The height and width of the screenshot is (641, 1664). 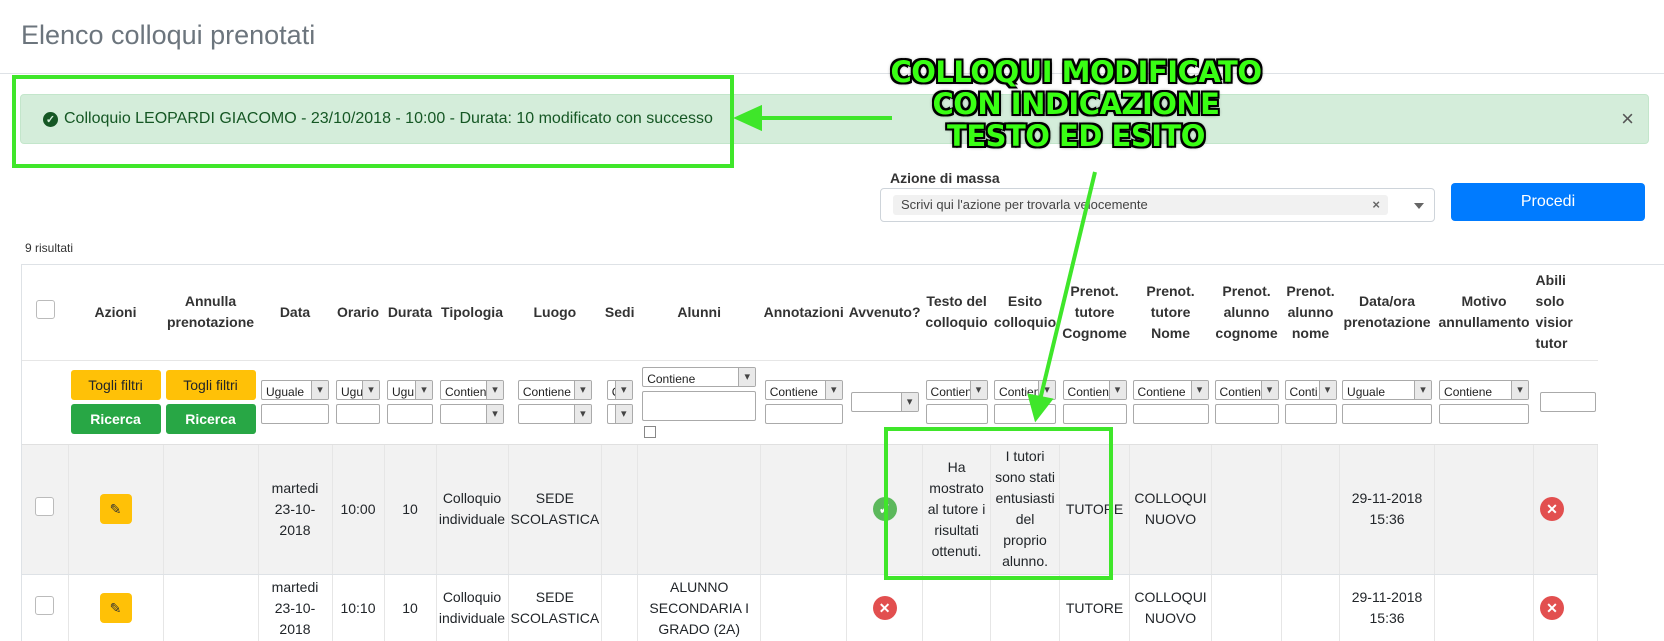 I want to click on annotation-arrow-left, so click(x=812, y=118).